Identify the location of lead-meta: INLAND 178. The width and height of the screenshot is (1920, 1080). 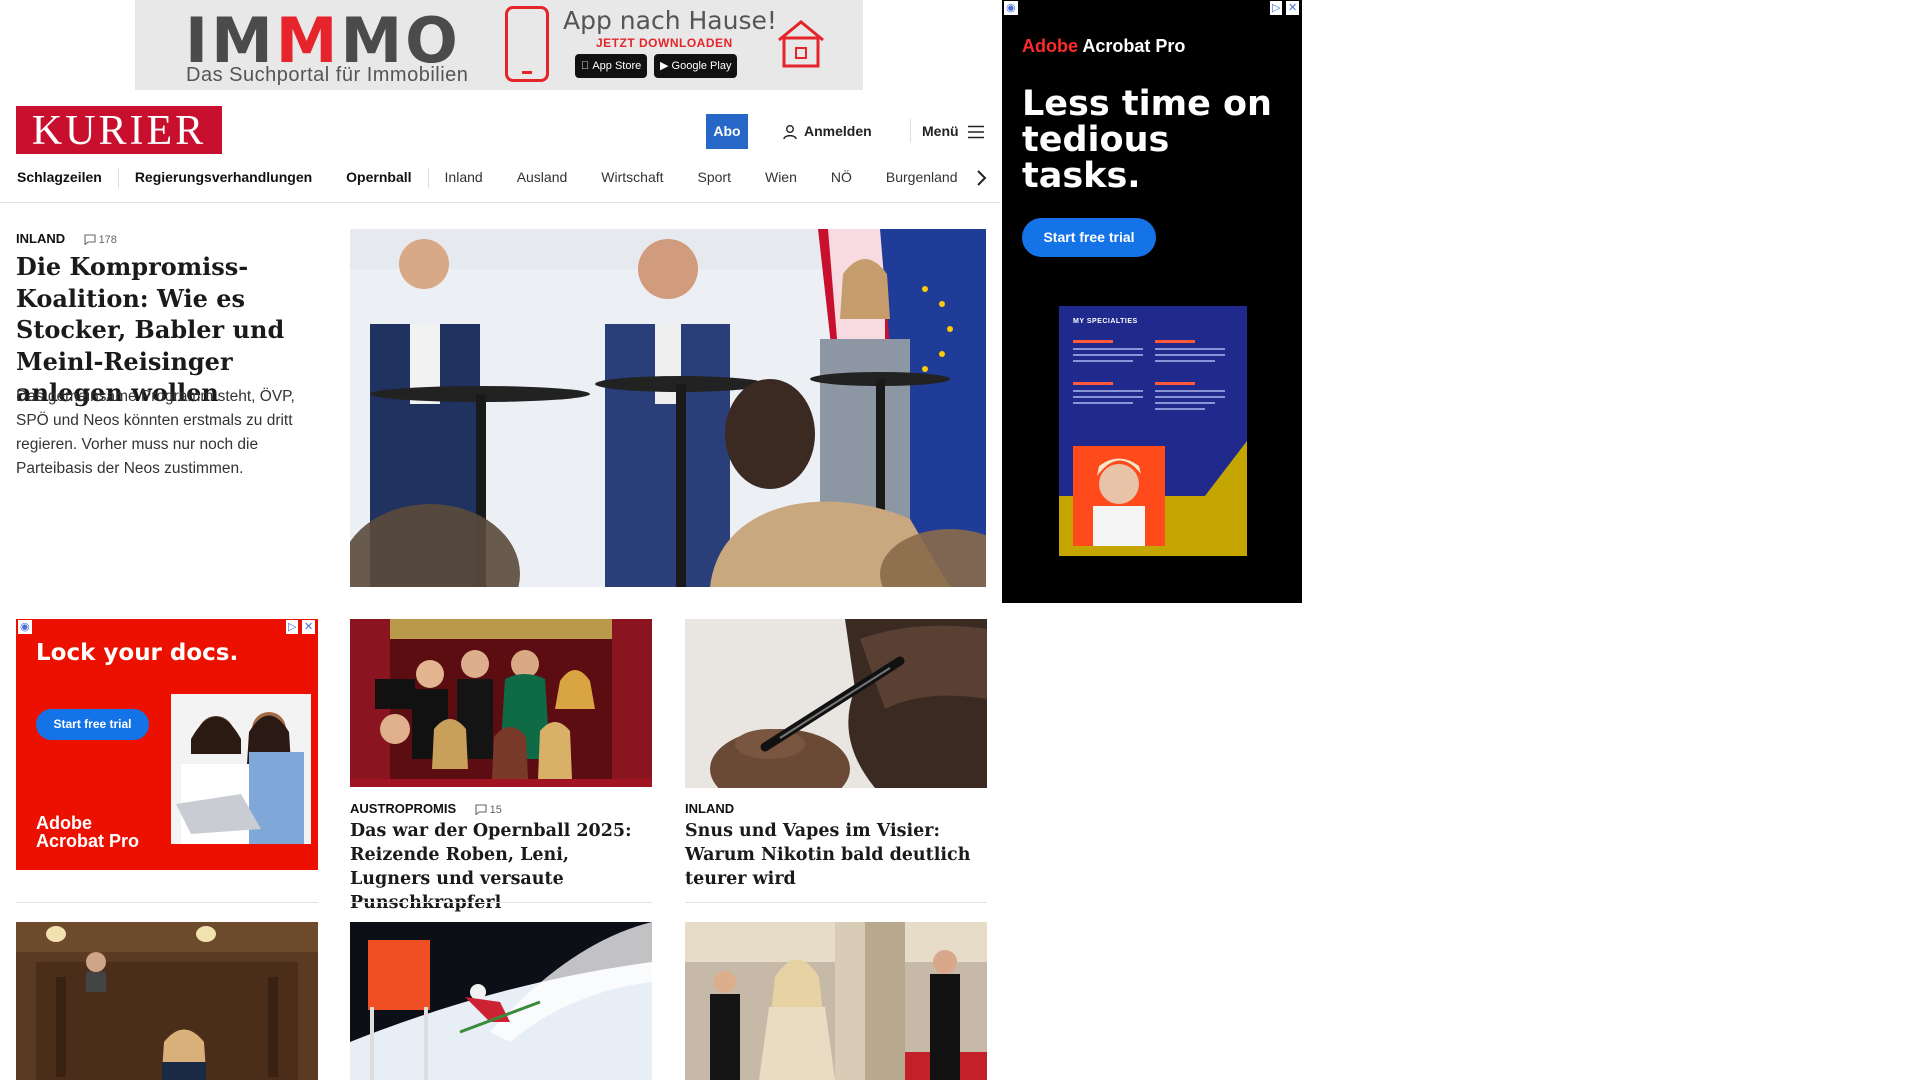
(66, 239).